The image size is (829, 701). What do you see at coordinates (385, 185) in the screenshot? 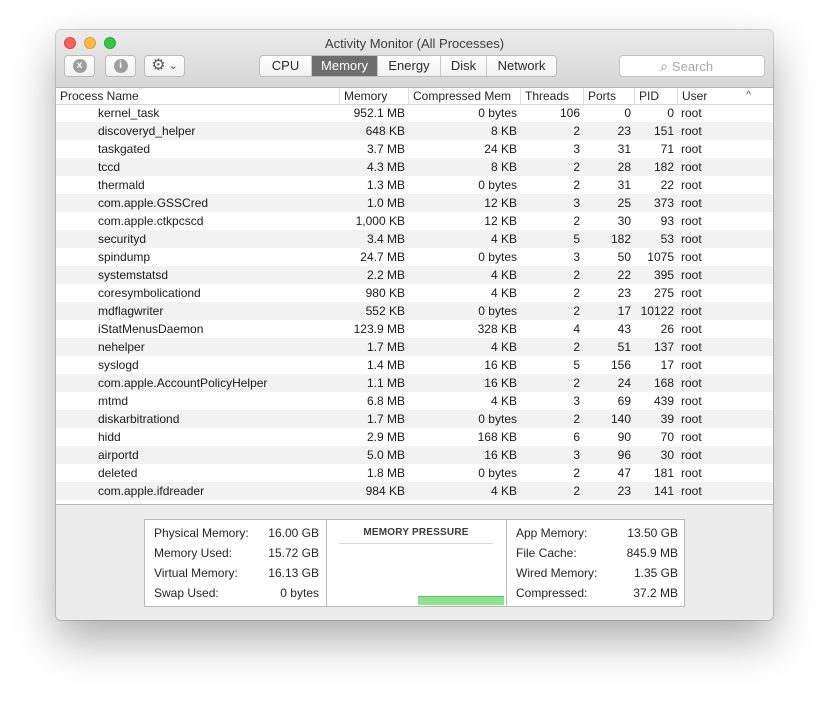
I see `memory-cell: 1.3 MB` at bounding box center [385, 185].